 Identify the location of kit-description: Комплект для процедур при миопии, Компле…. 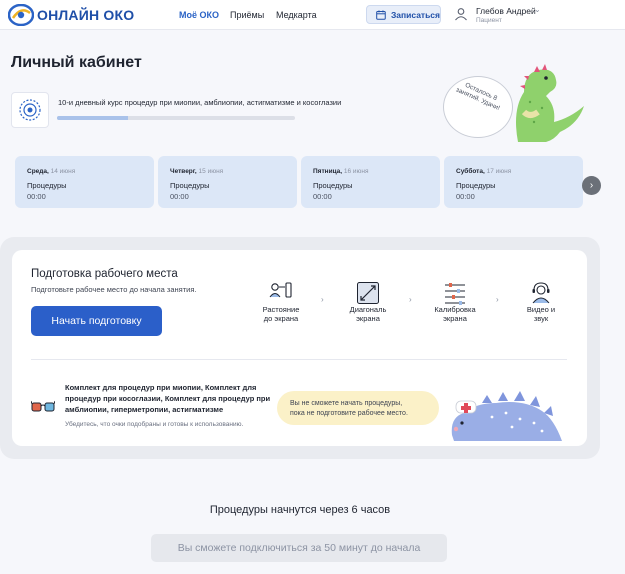
(168, 398).